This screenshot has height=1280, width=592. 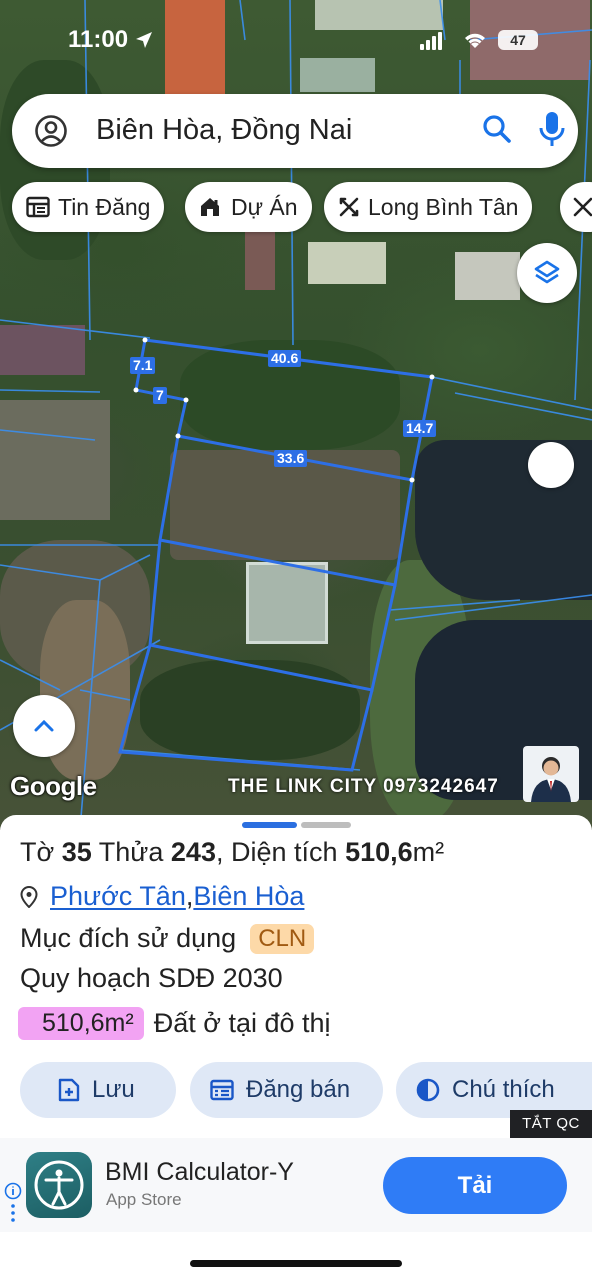 What do you see at coordinates (475, 1185) in the screenshot?
I see `get-app-button: Tải` at bounding box center [475, 1185].